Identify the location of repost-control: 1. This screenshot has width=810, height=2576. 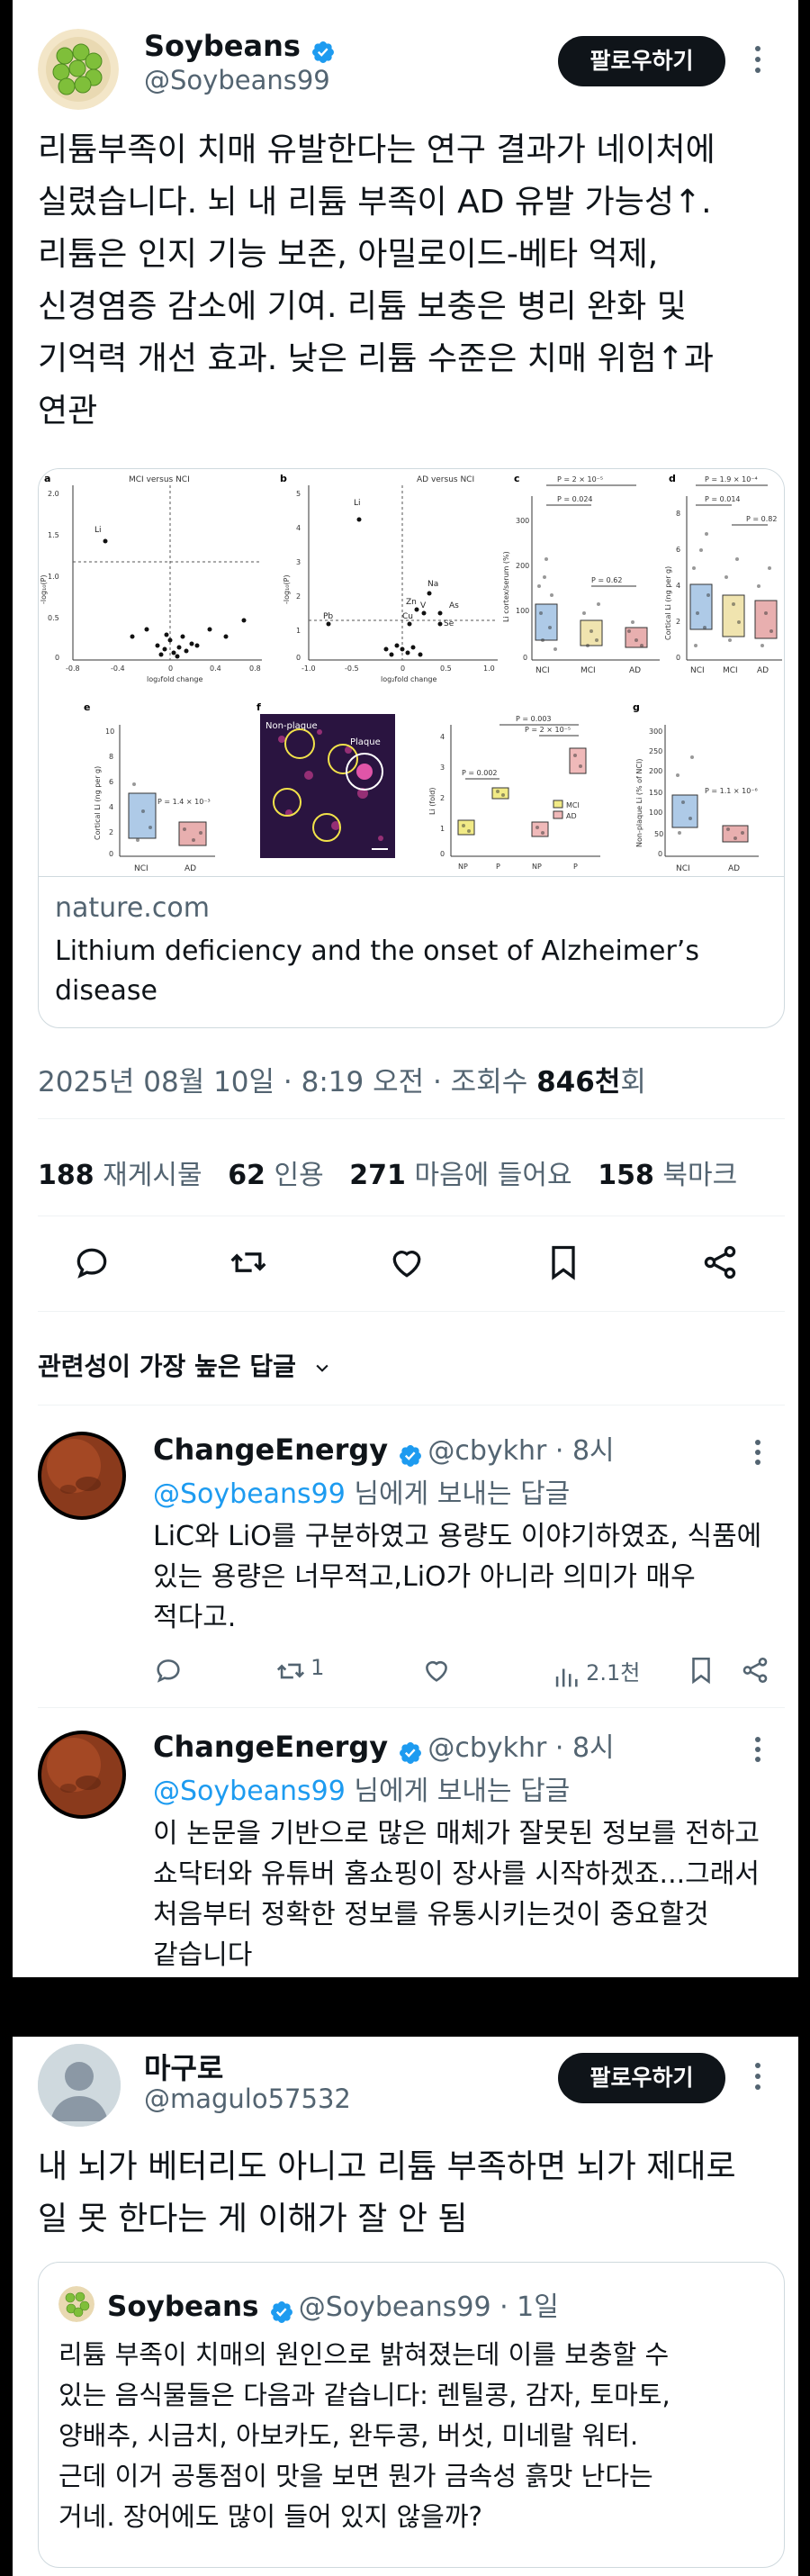
(299, 1670).